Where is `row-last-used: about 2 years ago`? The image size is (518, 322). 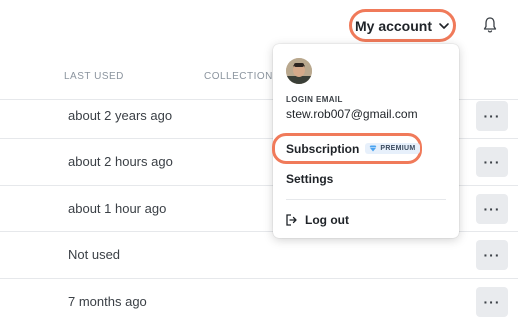 row-last-used: about 2 years ago is located at coordinates (120, 115).